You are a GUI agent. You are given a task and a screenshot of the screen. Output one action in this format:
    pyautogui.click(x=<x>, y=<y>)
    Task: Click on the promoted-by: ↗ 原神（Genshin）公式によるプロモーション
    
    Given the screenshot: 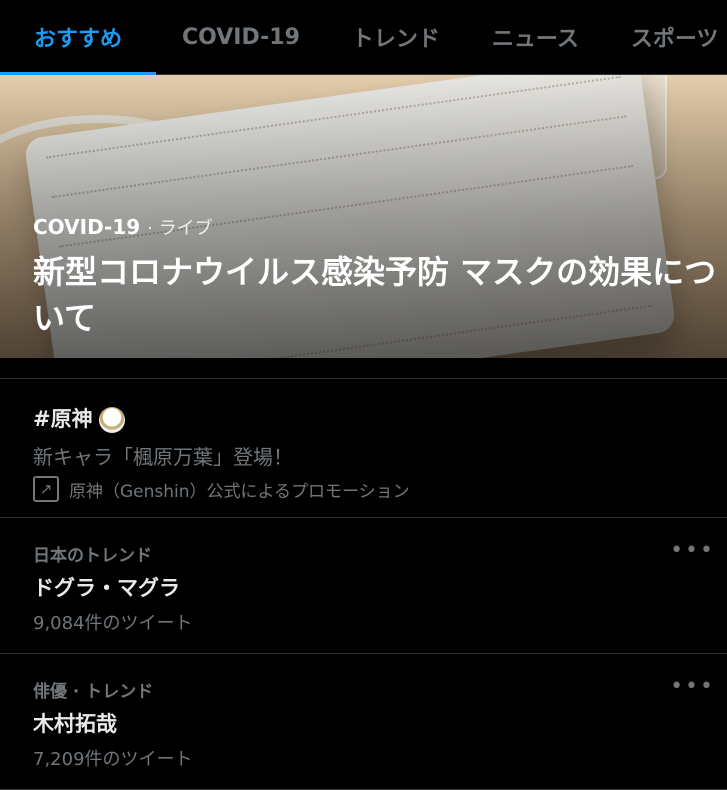 What is the action you would take?
    pyautogui.click(x=221, y=489)
    